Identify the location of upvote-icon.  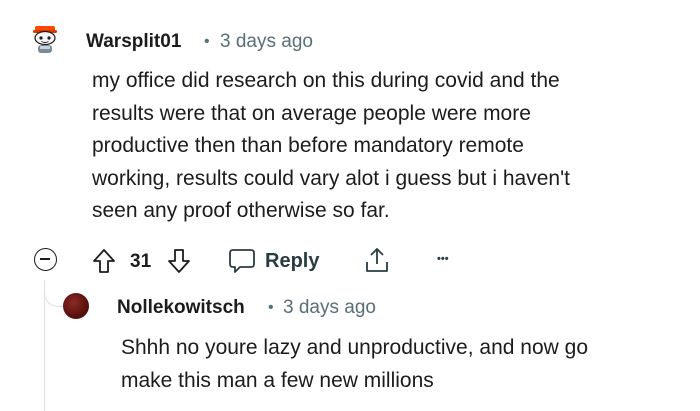
(104, 261).